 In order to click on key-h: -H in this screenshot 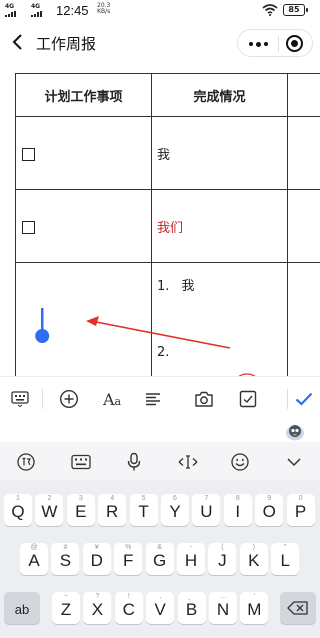, I will do `click(191, 559)`.